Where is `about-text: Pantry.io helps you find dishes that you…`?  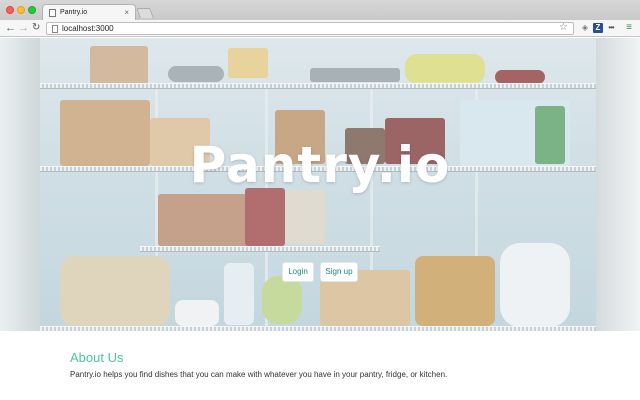 about-text: Pantry.io helps you find dishes that you… is located at coordinates (259, 374).